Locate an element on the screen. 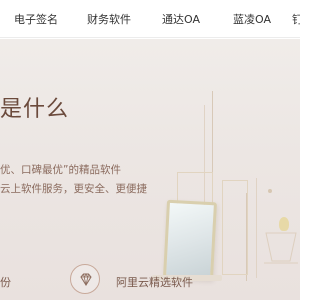 Image resolution: width=320 pixels, height=300 pixels. nav-item-lanling-oa: 蓝凌OA is located at coordinates (252, 19).